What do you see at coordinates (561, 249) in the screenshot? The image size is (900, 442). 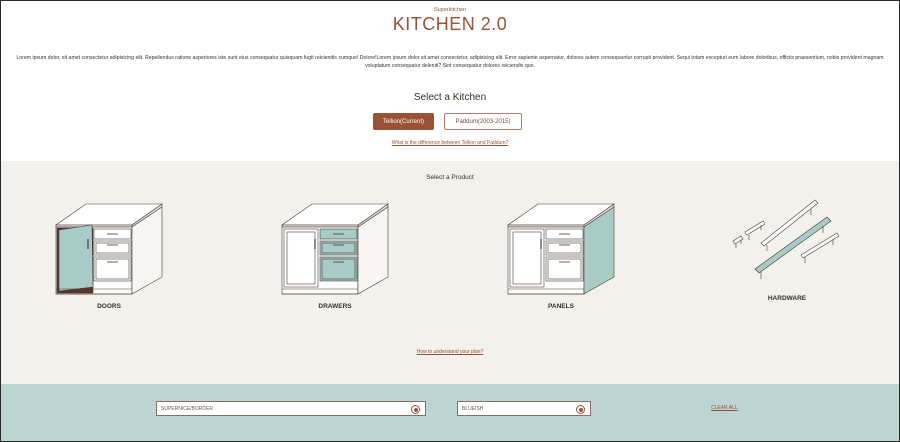 I see `cabinet-panels-icon` at bounding box center [561, 249].